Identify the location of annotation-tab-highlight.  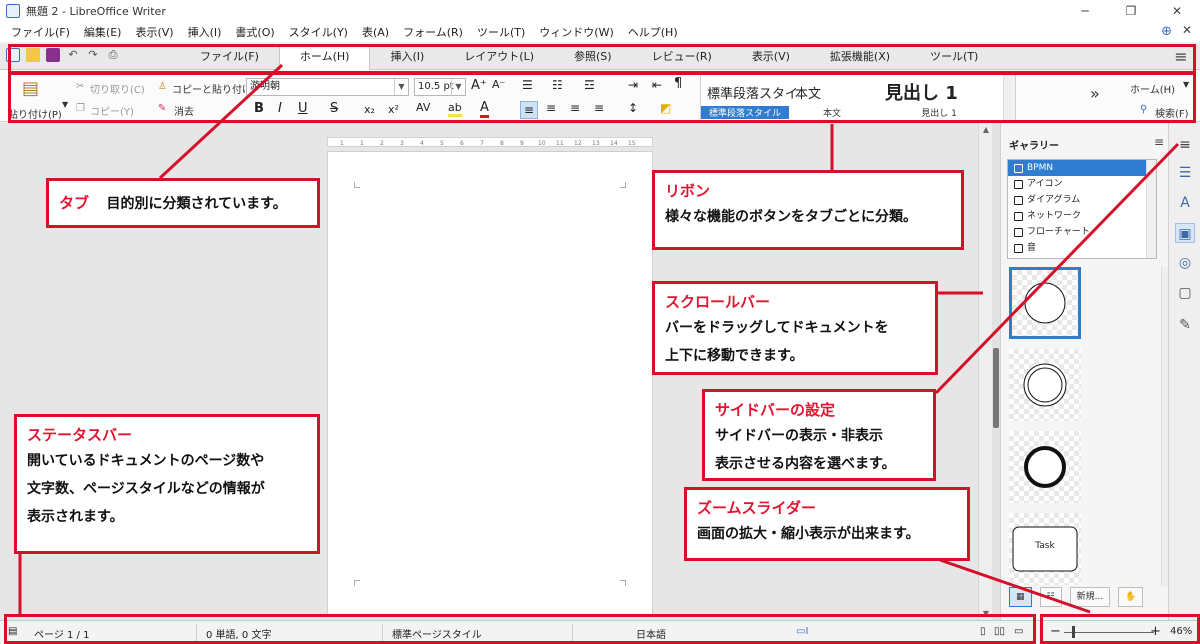
(602, 59).